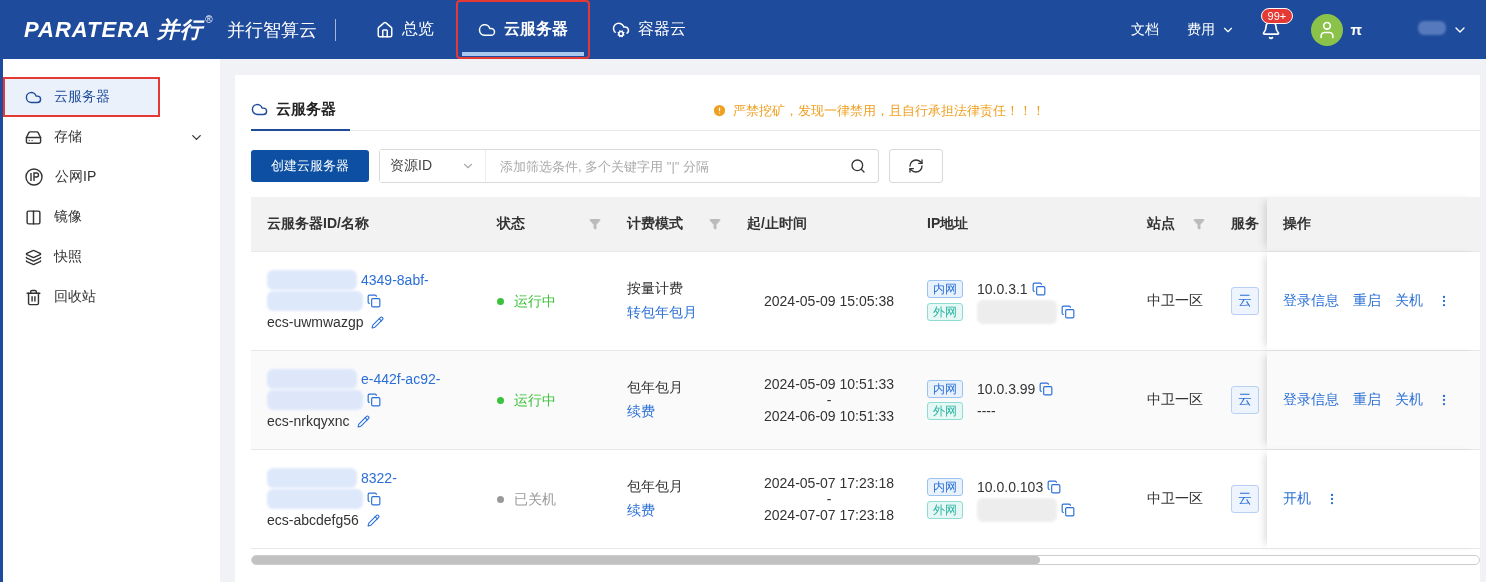  Describe the element at coordinates (522, 29) in the screenshot. I see `nav-tab: 云服务器` at that location.